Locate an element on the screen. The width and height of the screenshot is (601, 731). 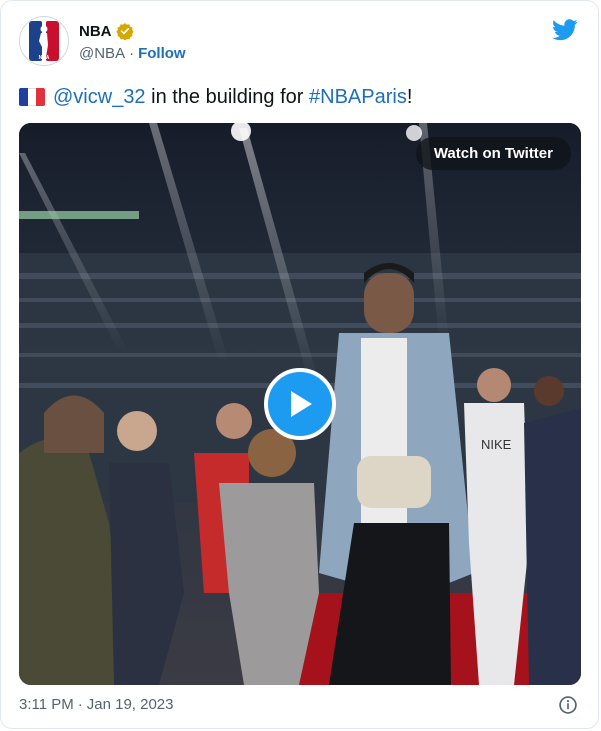
tweet-timestamp: 3:11 PM · Jan 19, 2023 is located at coordinates (96, 704).